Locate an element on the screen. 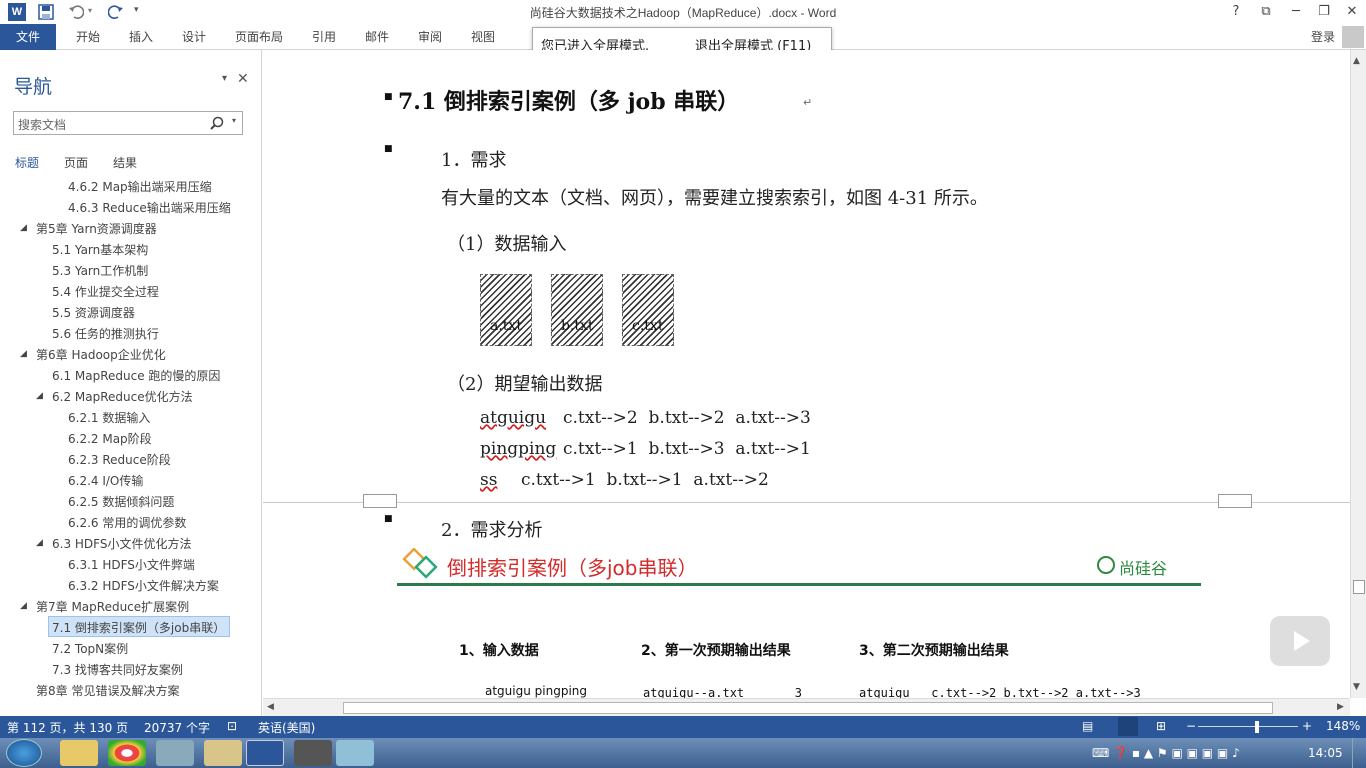  tab-file: 文件 is located at coordinates (28, 37).